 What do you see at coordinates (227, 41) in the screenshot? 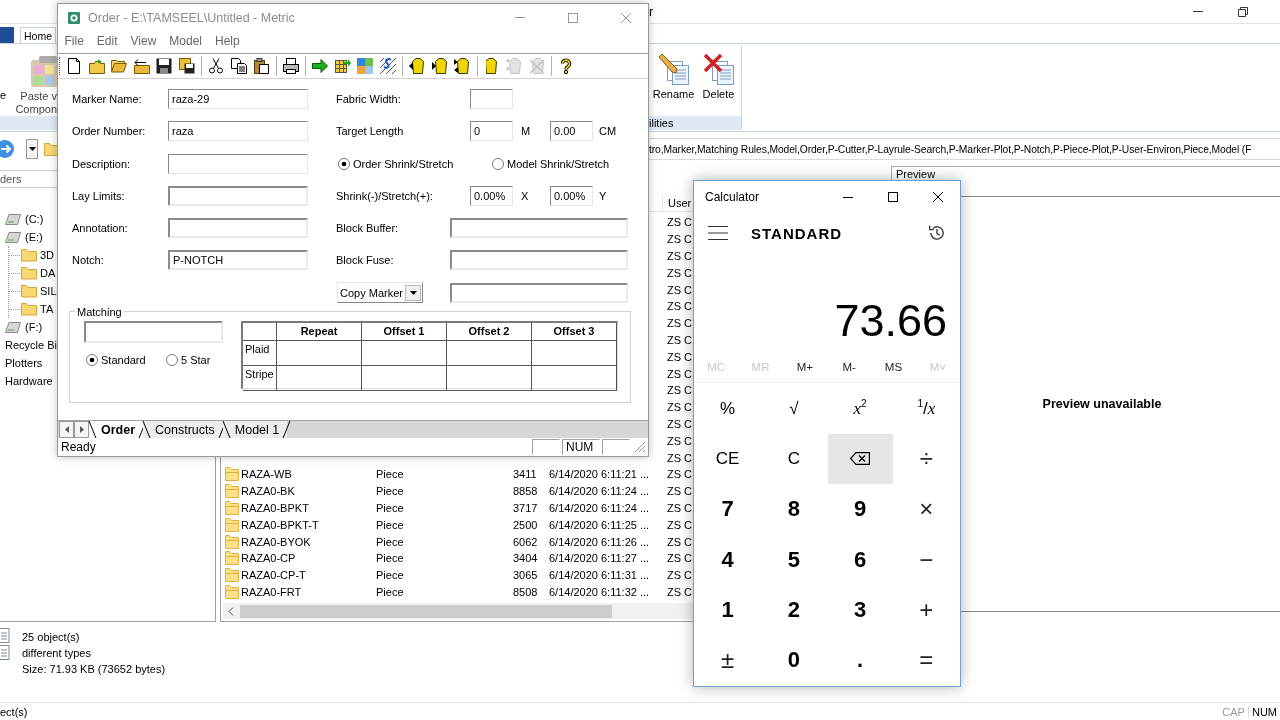
I see `menu-item: Help` at bounding box center [227, 41].